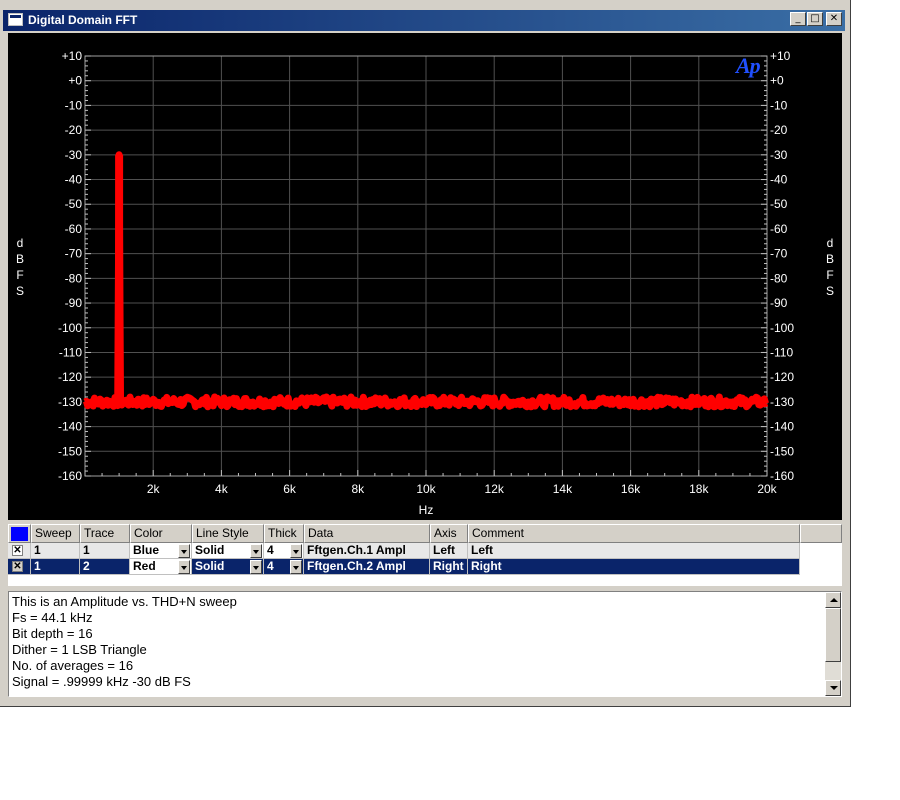  I want to click on scroll-thumb, so click(833, 635).